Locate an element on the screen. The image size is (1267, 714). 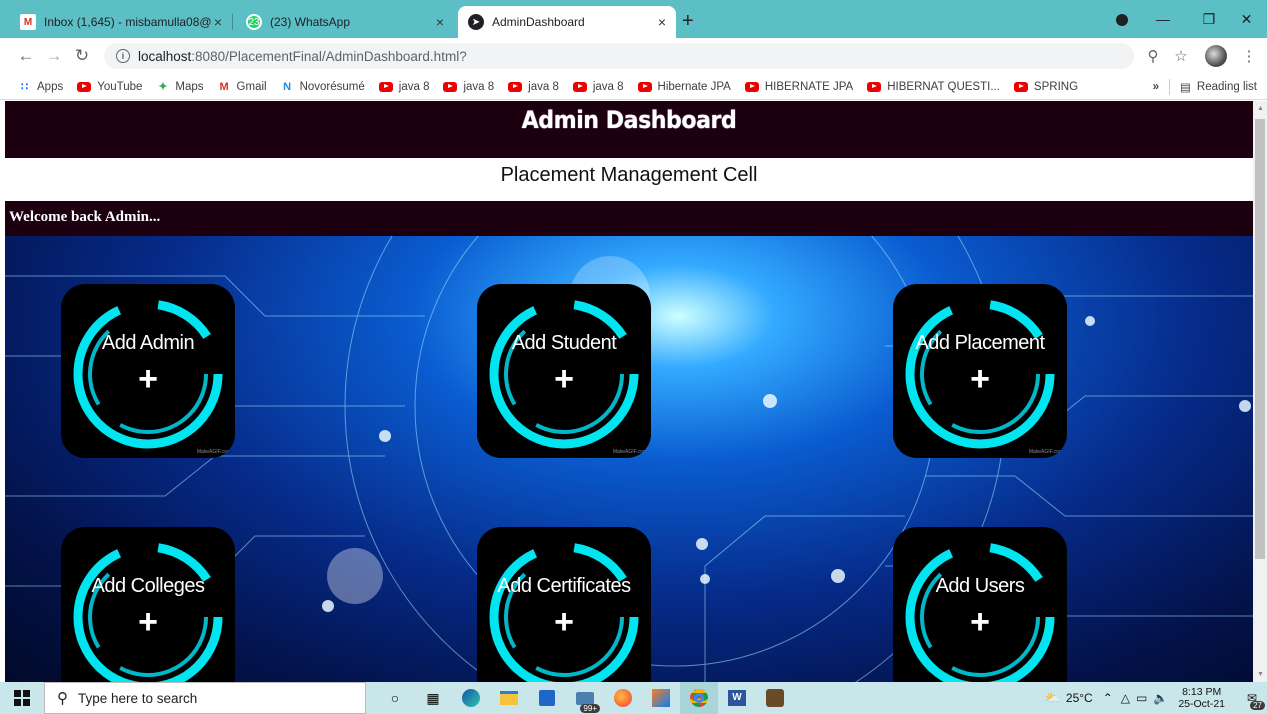
taskbar-search: ⚲ Type here to search is located at coordinates (205, 698).